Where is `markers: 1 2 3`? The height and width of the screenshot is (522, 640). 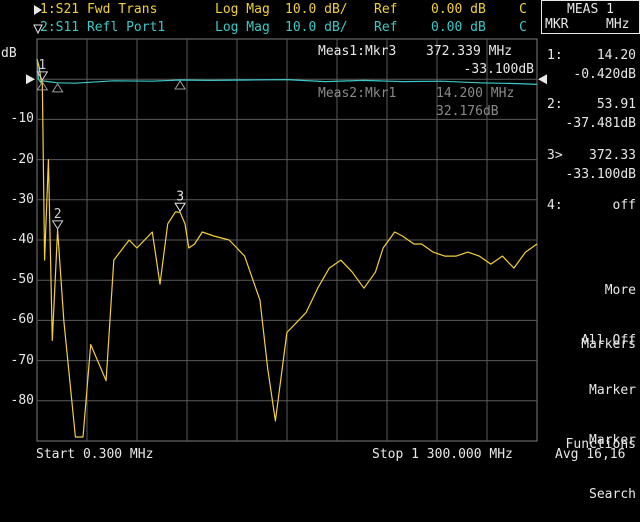 markers: 1 2 3 is located at coordinates (111, 144).